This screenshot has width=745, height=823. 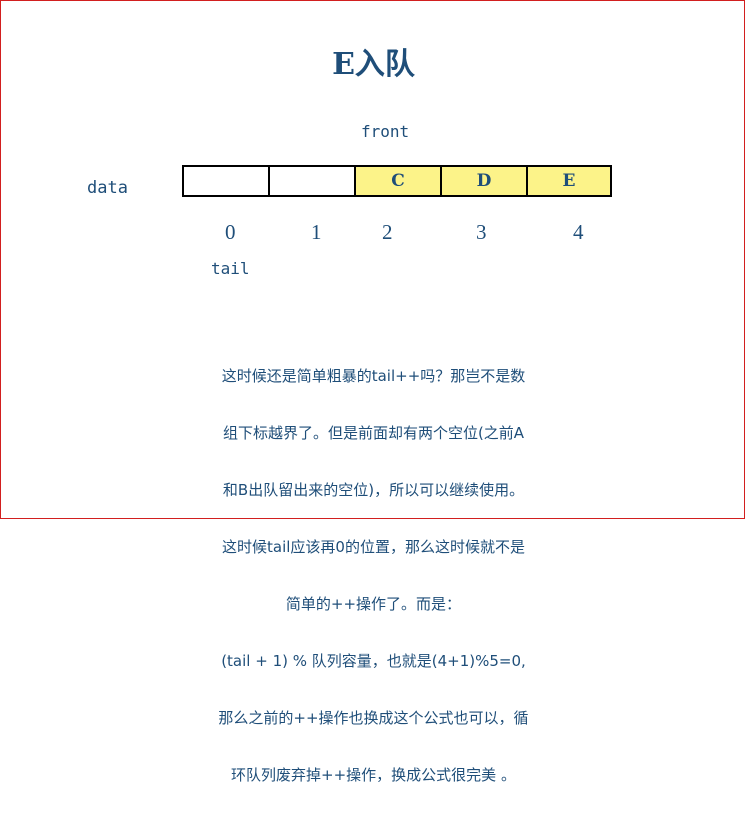 What do you see at coordinates (230, 268) in the screenshot?
I see `tail-pointer-label: tail` at bounding box center [230, 268].